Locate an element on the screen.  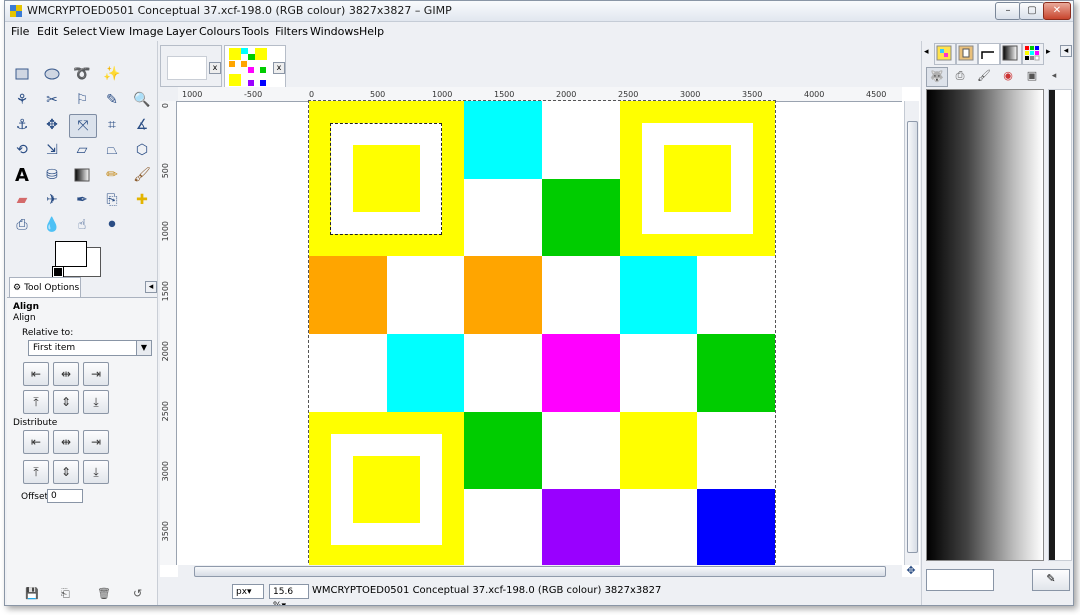
align-middle-button: ⇕ is located at coordinates (66, 402).